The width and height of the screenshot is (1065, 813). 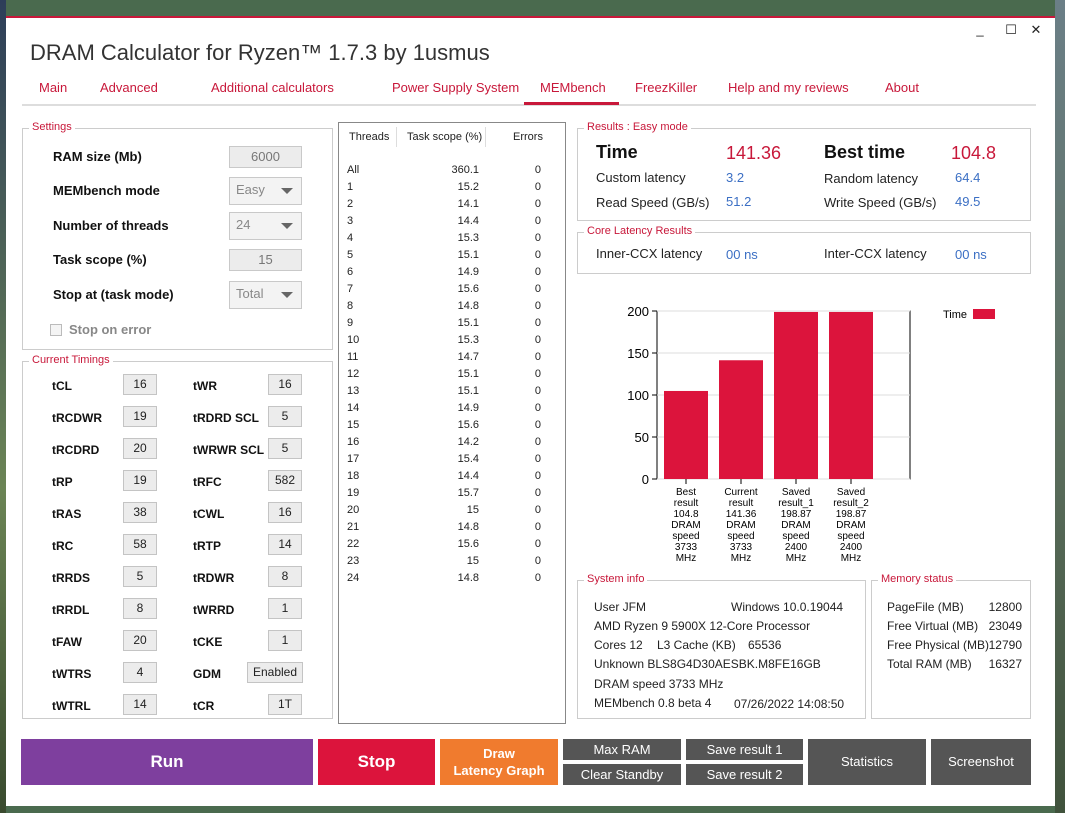 I want to click on table-row: 7 15.6 0, so click(x=452, y=291).